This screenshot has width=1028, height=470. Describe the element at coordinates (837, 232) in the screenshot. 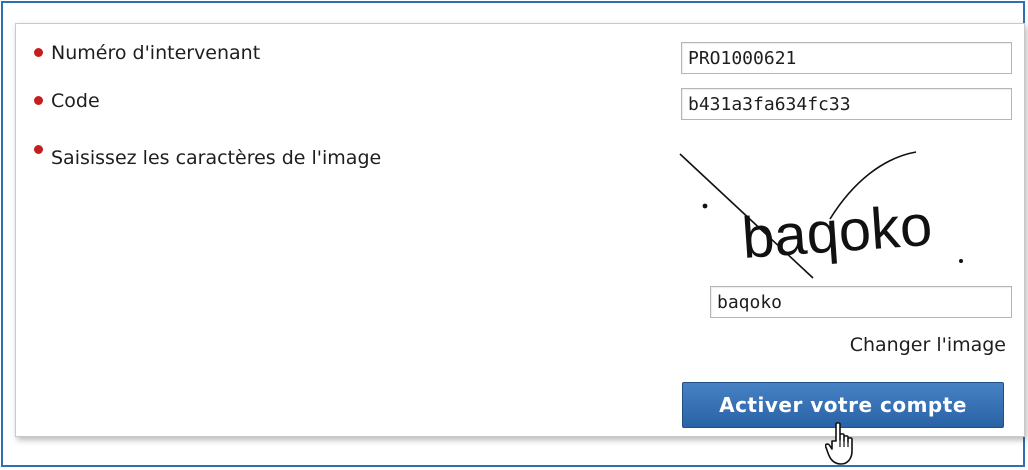

I see `captcha-text: baqoko` at that location.